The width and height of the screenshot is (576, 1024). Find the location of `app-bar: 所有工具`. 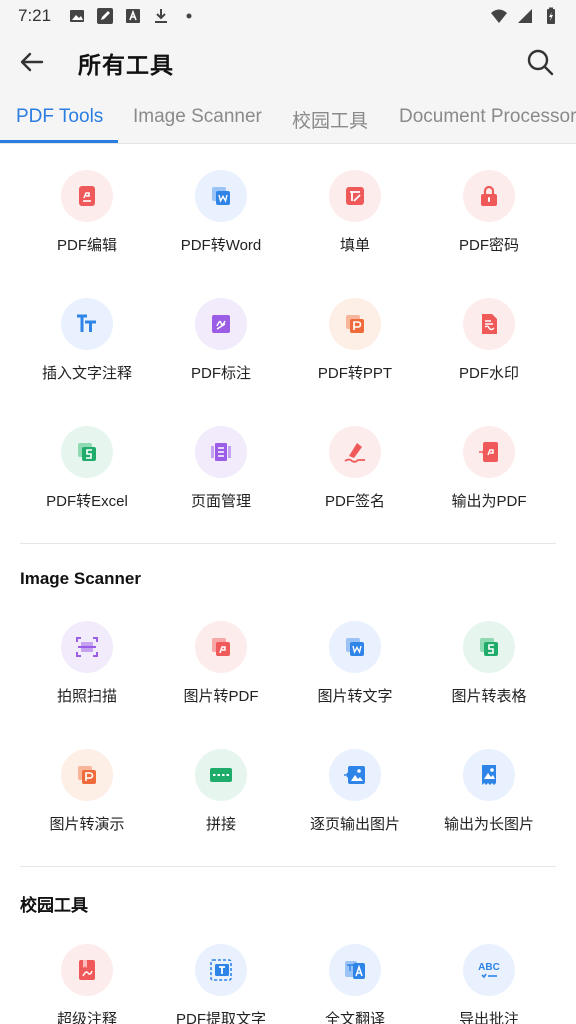

app-bar: 所有工具 is located at coordinates (288, 62).